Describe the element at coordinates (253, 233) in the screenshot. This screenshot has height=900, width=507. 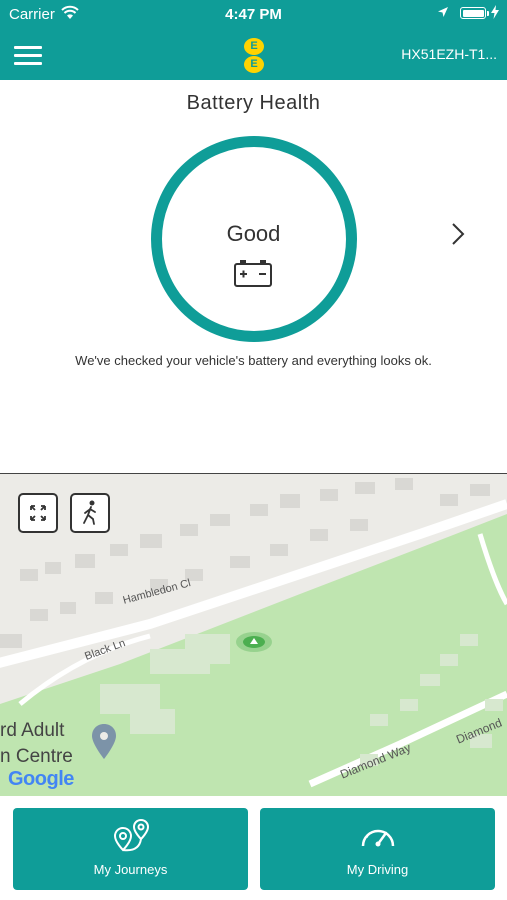
I see `battery-status-text: Good` at that location.